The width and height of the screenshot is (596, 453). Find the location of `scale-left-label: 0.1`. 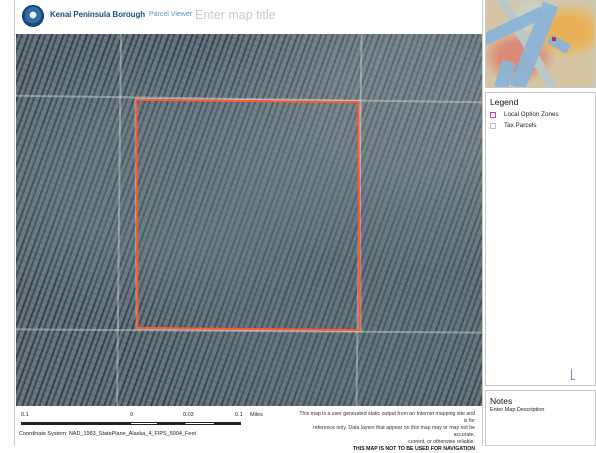

scale-left-label: 0.1 is located at coordinates (25, 415).